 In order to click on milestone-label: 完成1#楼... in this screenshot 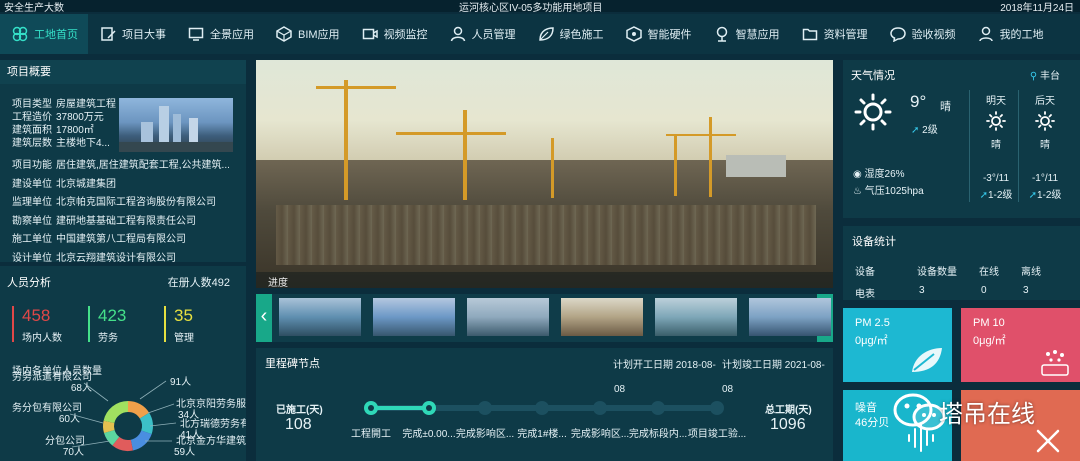, I will do `click(541, 433)`.